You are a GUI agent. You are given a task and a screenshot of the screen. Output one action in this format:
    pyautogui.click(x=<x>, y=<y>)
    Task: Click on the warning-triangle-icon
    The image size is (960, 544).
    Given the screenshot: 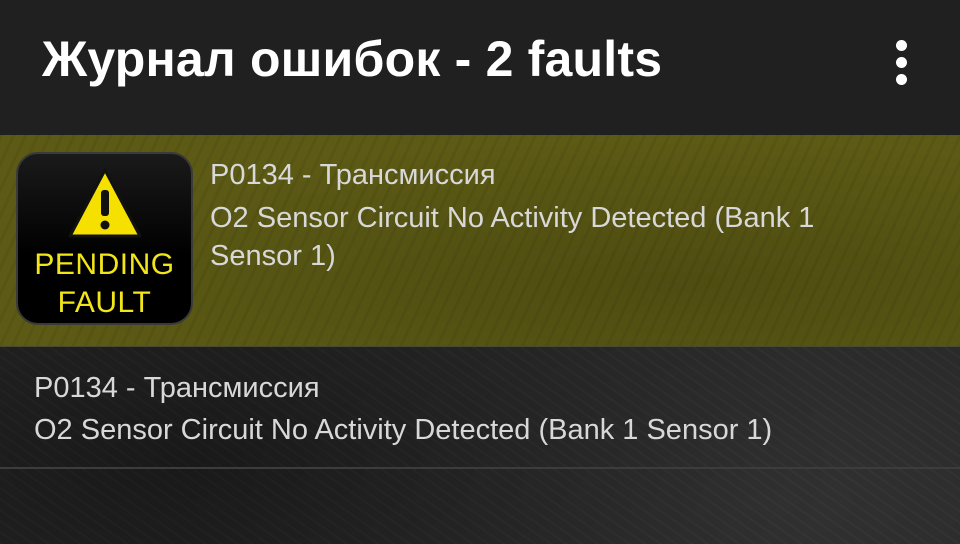 What is the action you would take?
    pyautogui.click(x=105, y=203)
    